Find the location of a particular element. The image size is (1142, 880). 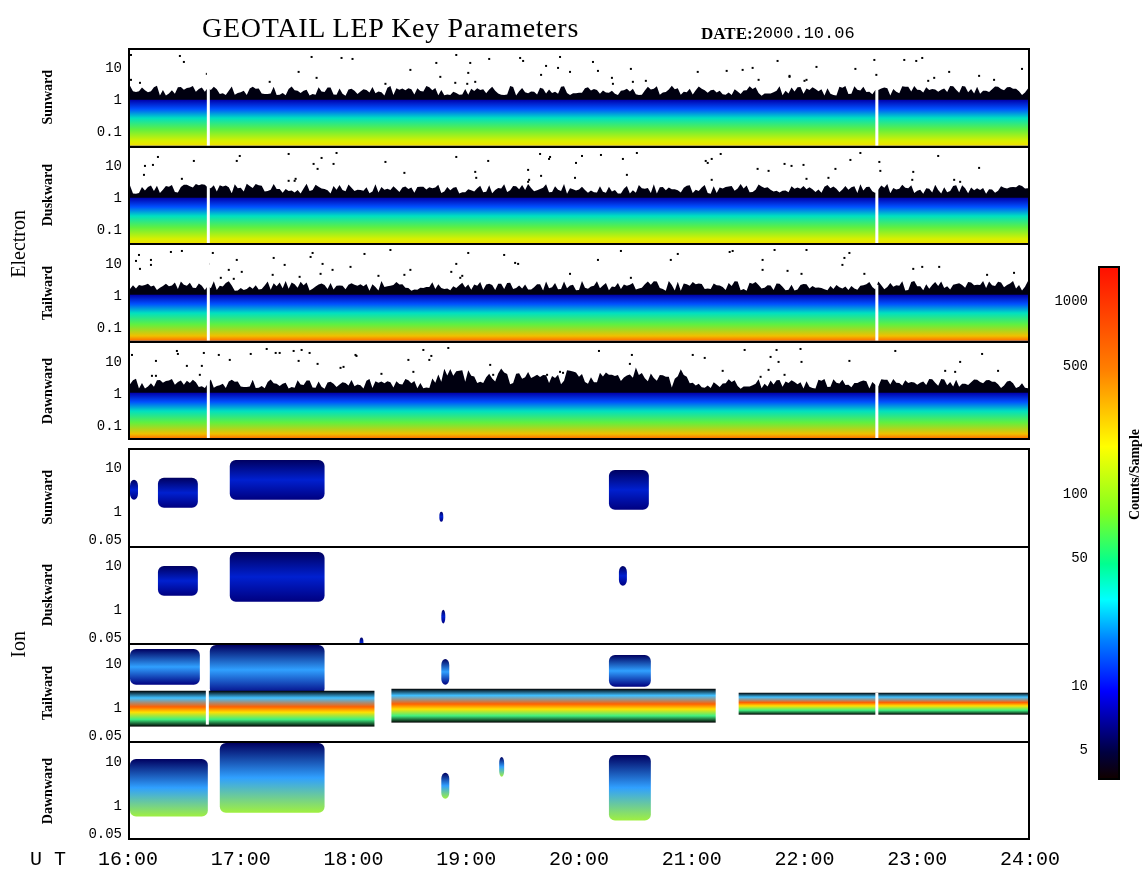

time-tick-label: 21:00 is located at coordinates (691, 860).